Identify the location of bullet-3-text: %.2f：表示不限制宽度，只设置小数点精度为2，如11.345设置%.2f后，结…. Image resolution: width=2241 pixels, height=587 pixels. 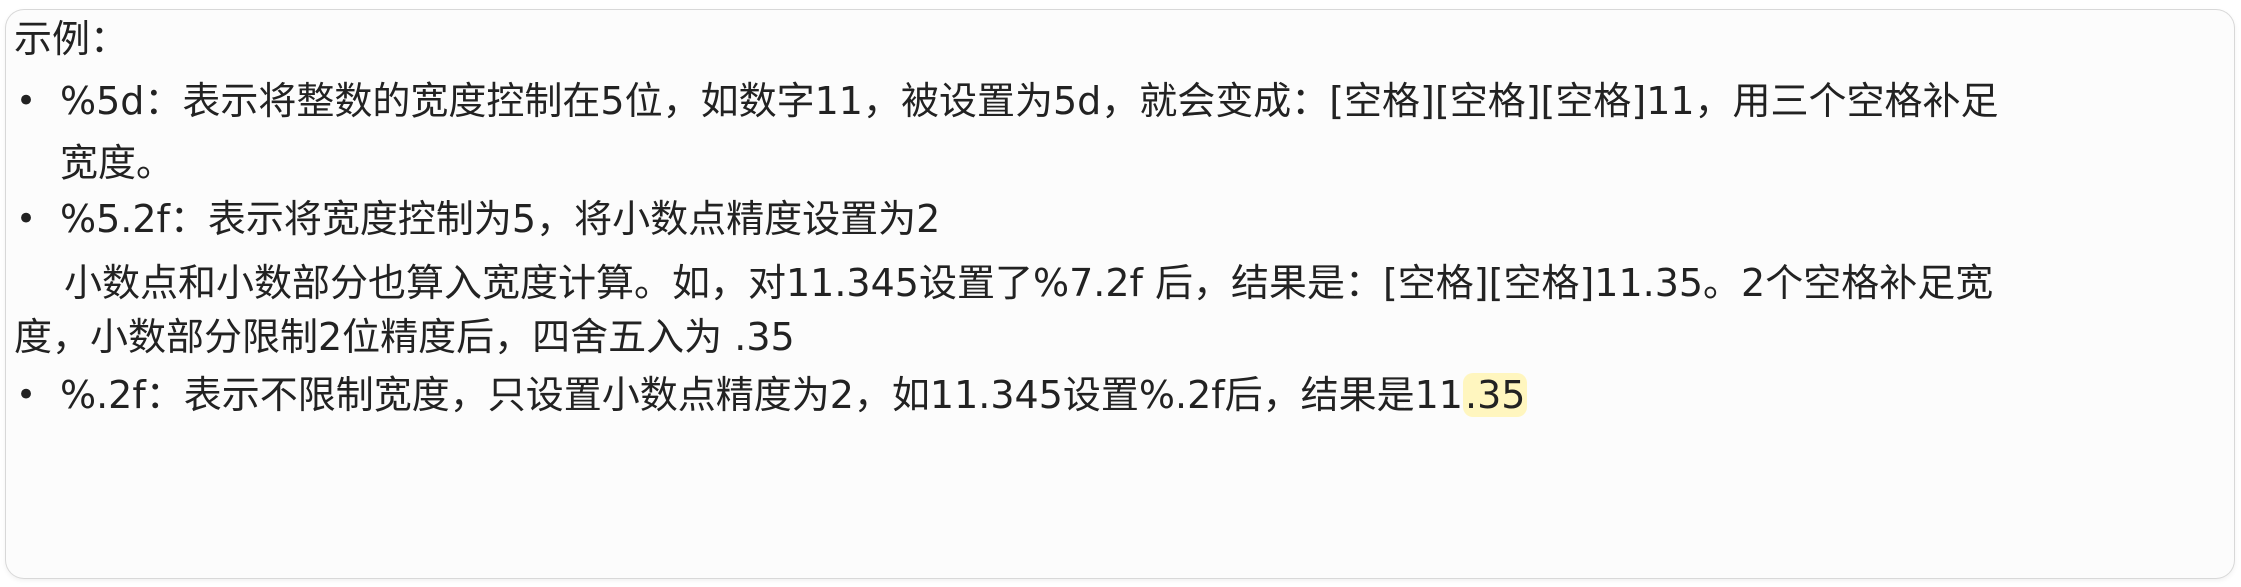
(761, 395).